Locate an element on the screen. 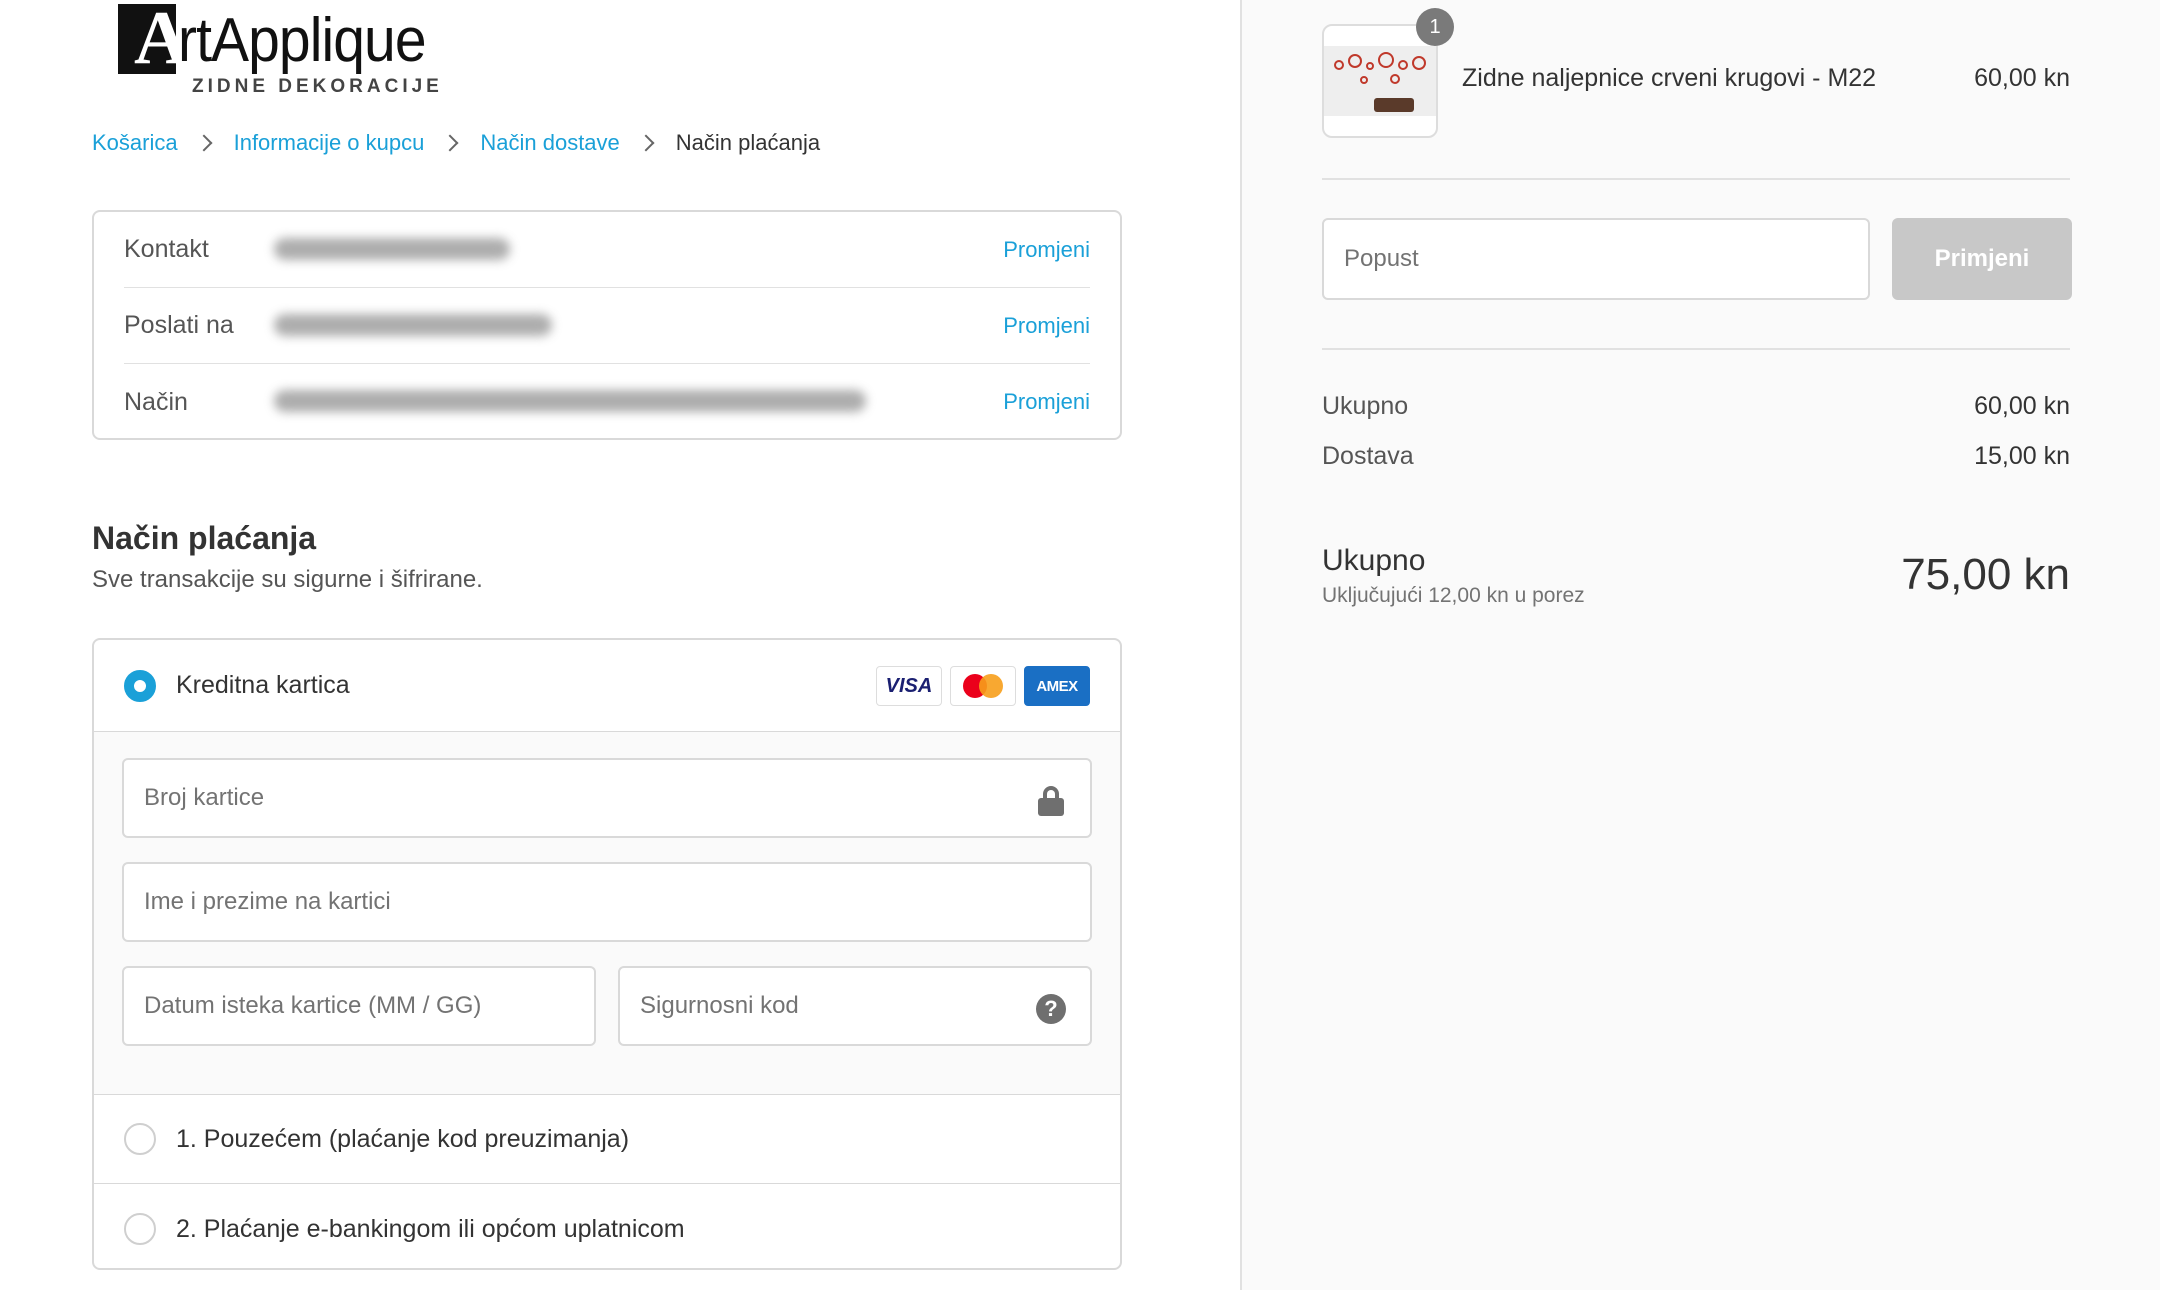 The image size is (2160, 1290). review-row-ship-to: Poslati na Promjeni is located at coordinates (607, 326).